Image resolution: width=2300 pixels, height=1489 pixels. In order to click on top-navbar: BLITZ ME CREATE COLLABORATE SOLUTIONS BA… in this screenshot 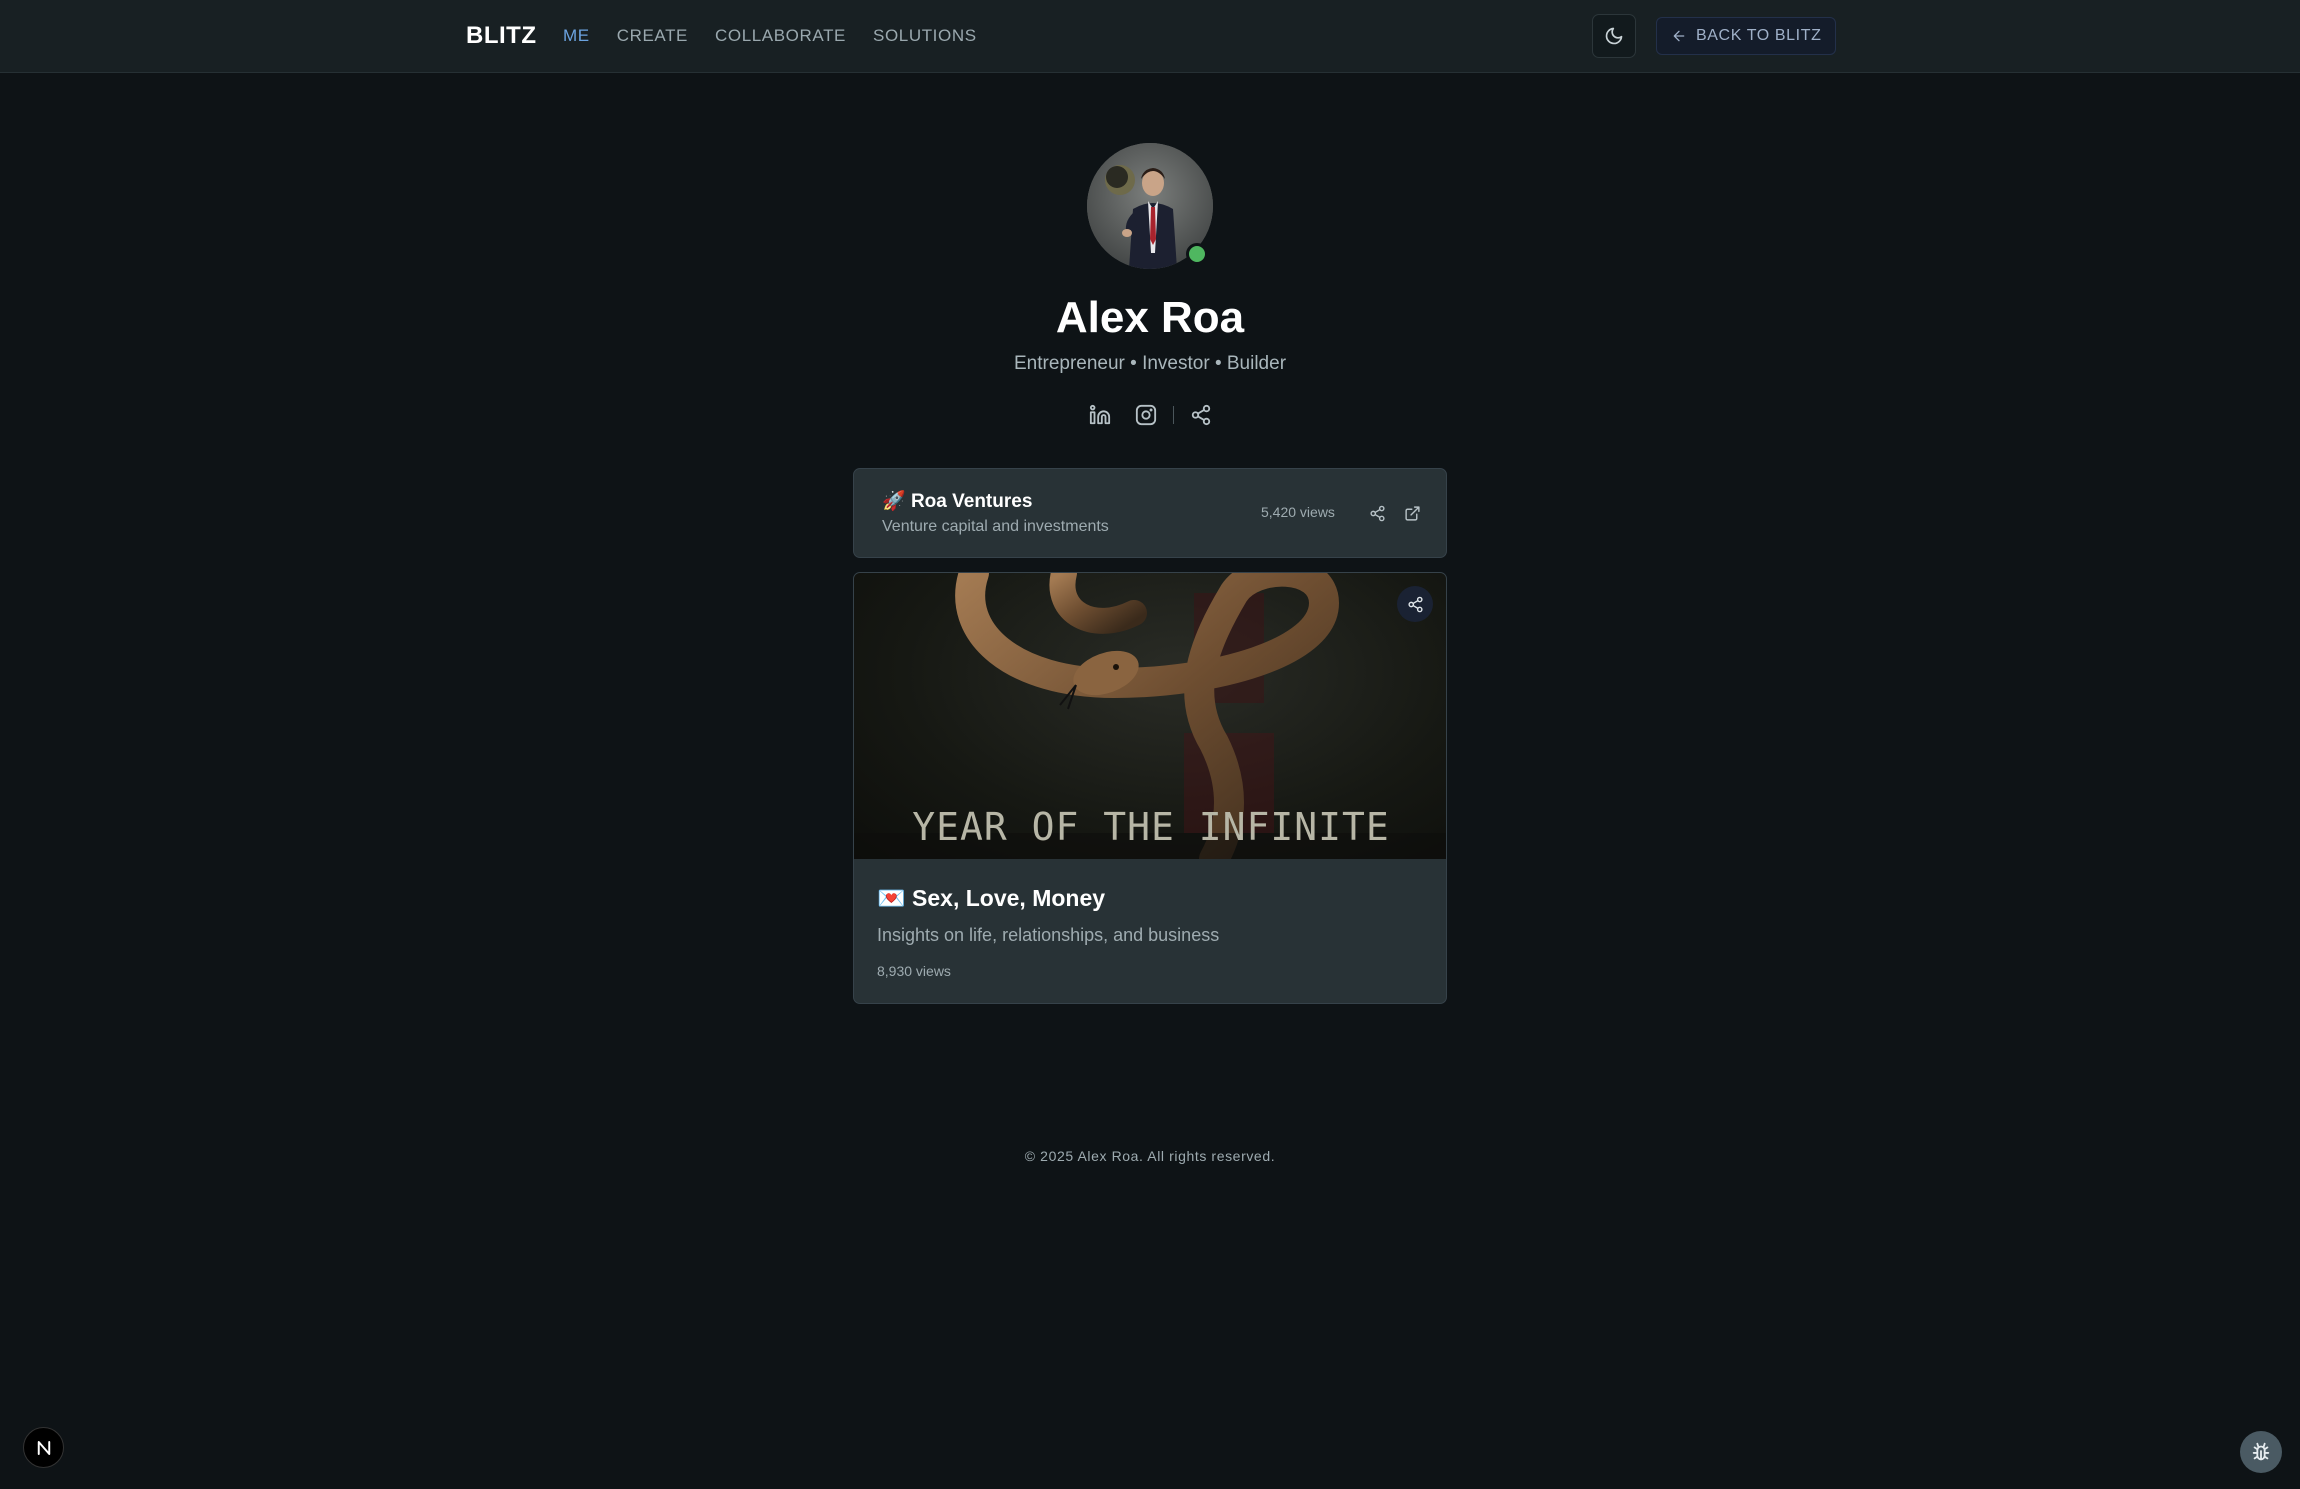, I will do `click(1150, 36)`.